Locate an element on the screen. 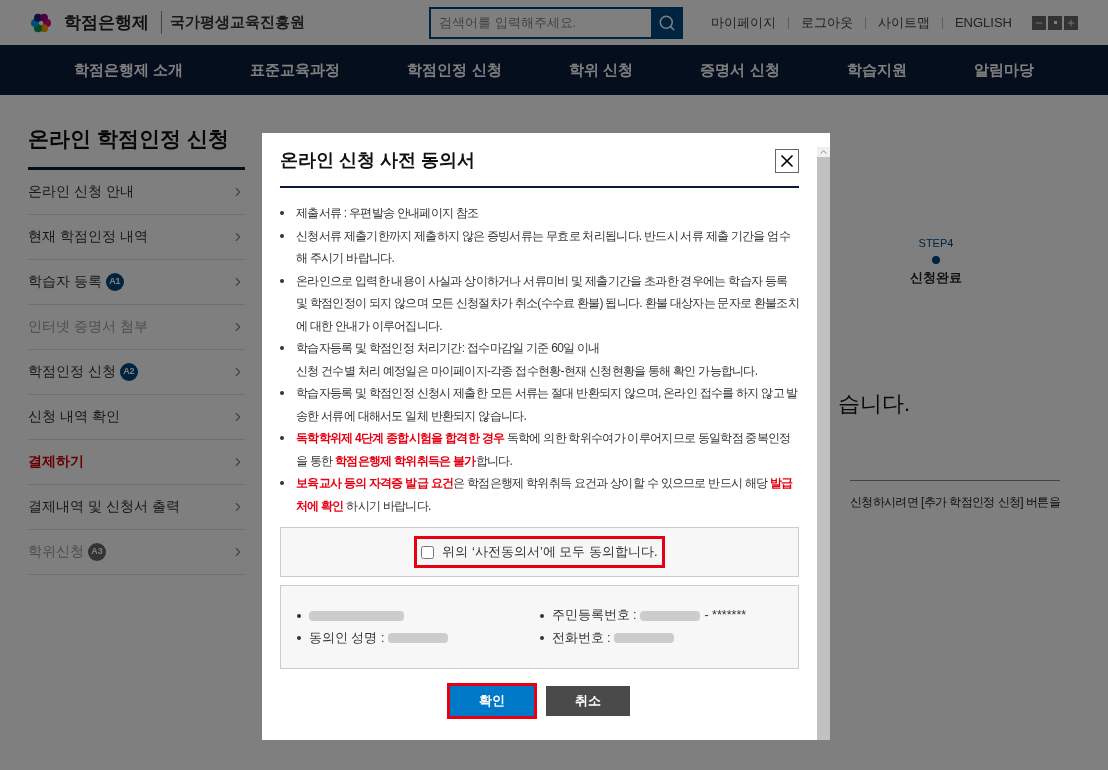 The height and width of the screenshot is (770, 1108). consent-text: 제출서류 : 우편발송 안내페이지 참조 is located at coordinates (387, 213).